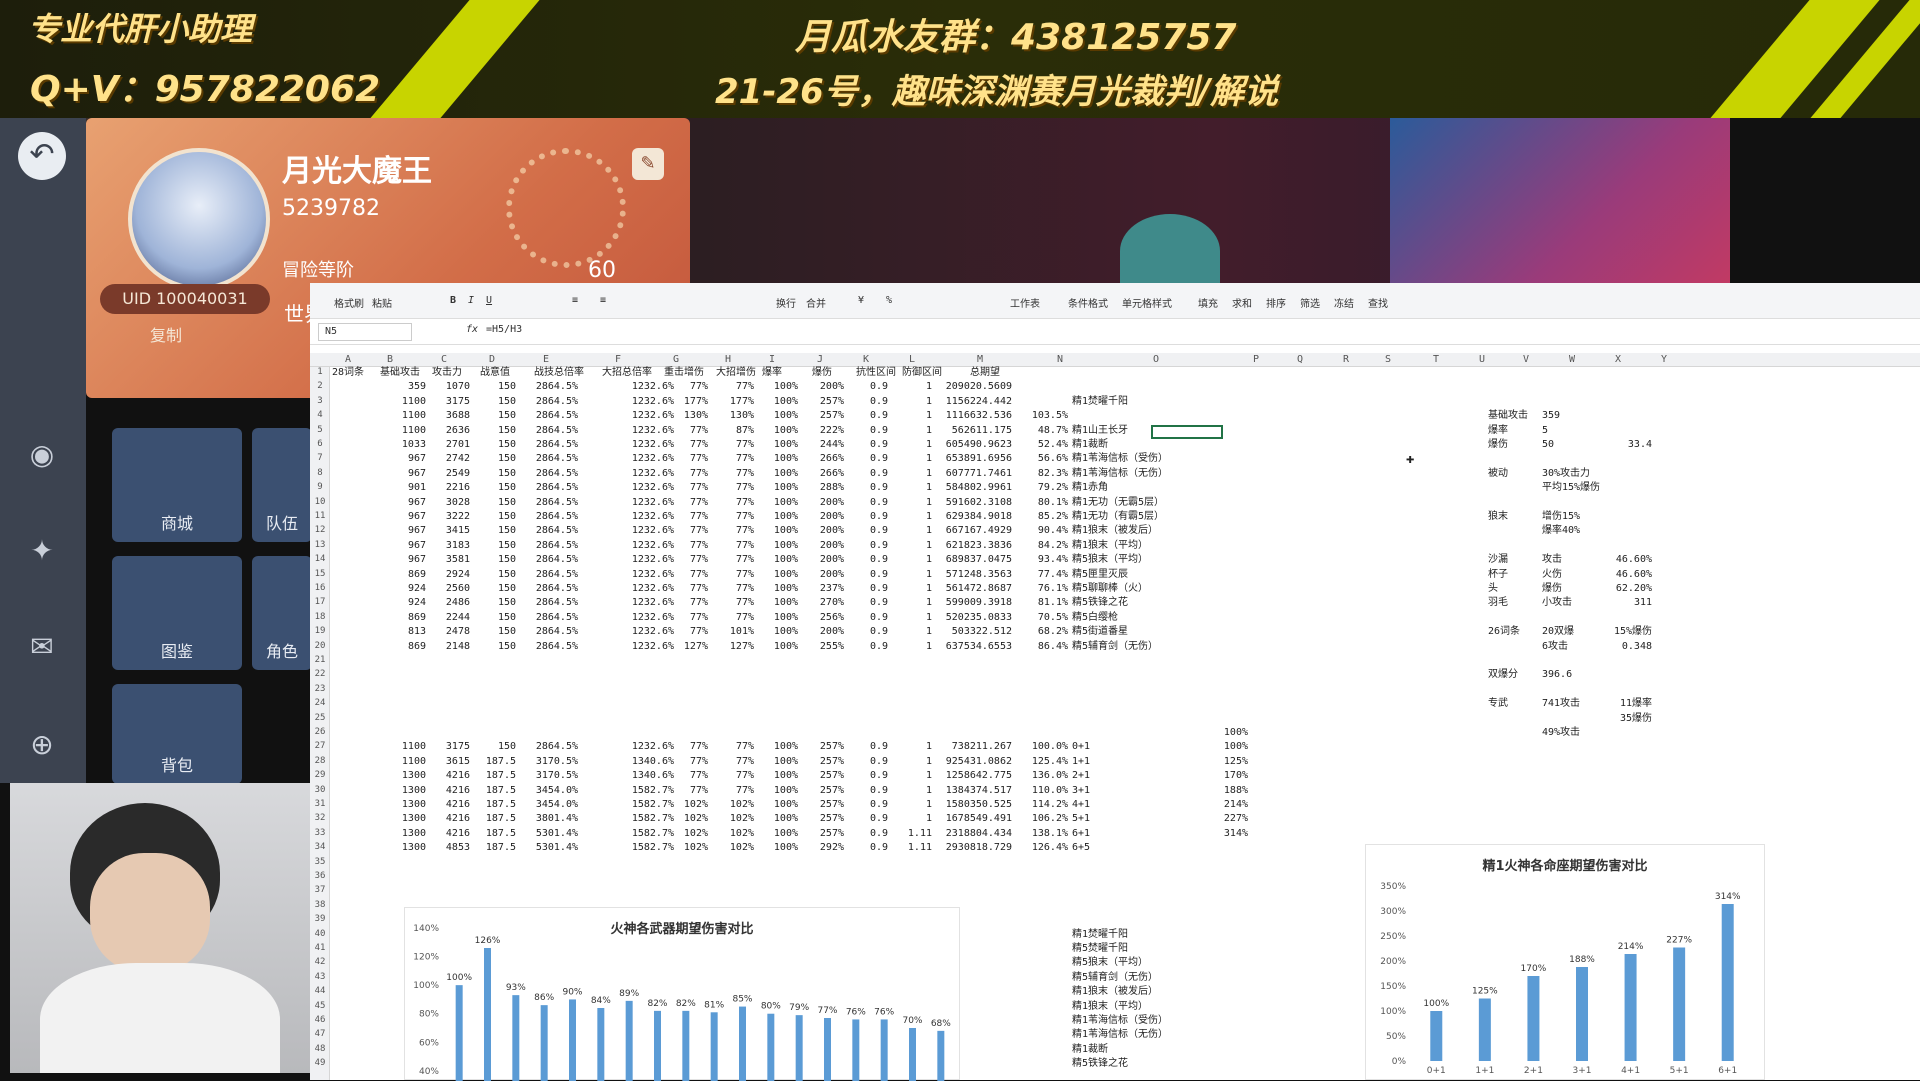 The width and height of the screenshot is (1920, 1081). Describe the element at coordinates (897, 834) in the screenshot. I see `data-cell: 1.11` at that location.